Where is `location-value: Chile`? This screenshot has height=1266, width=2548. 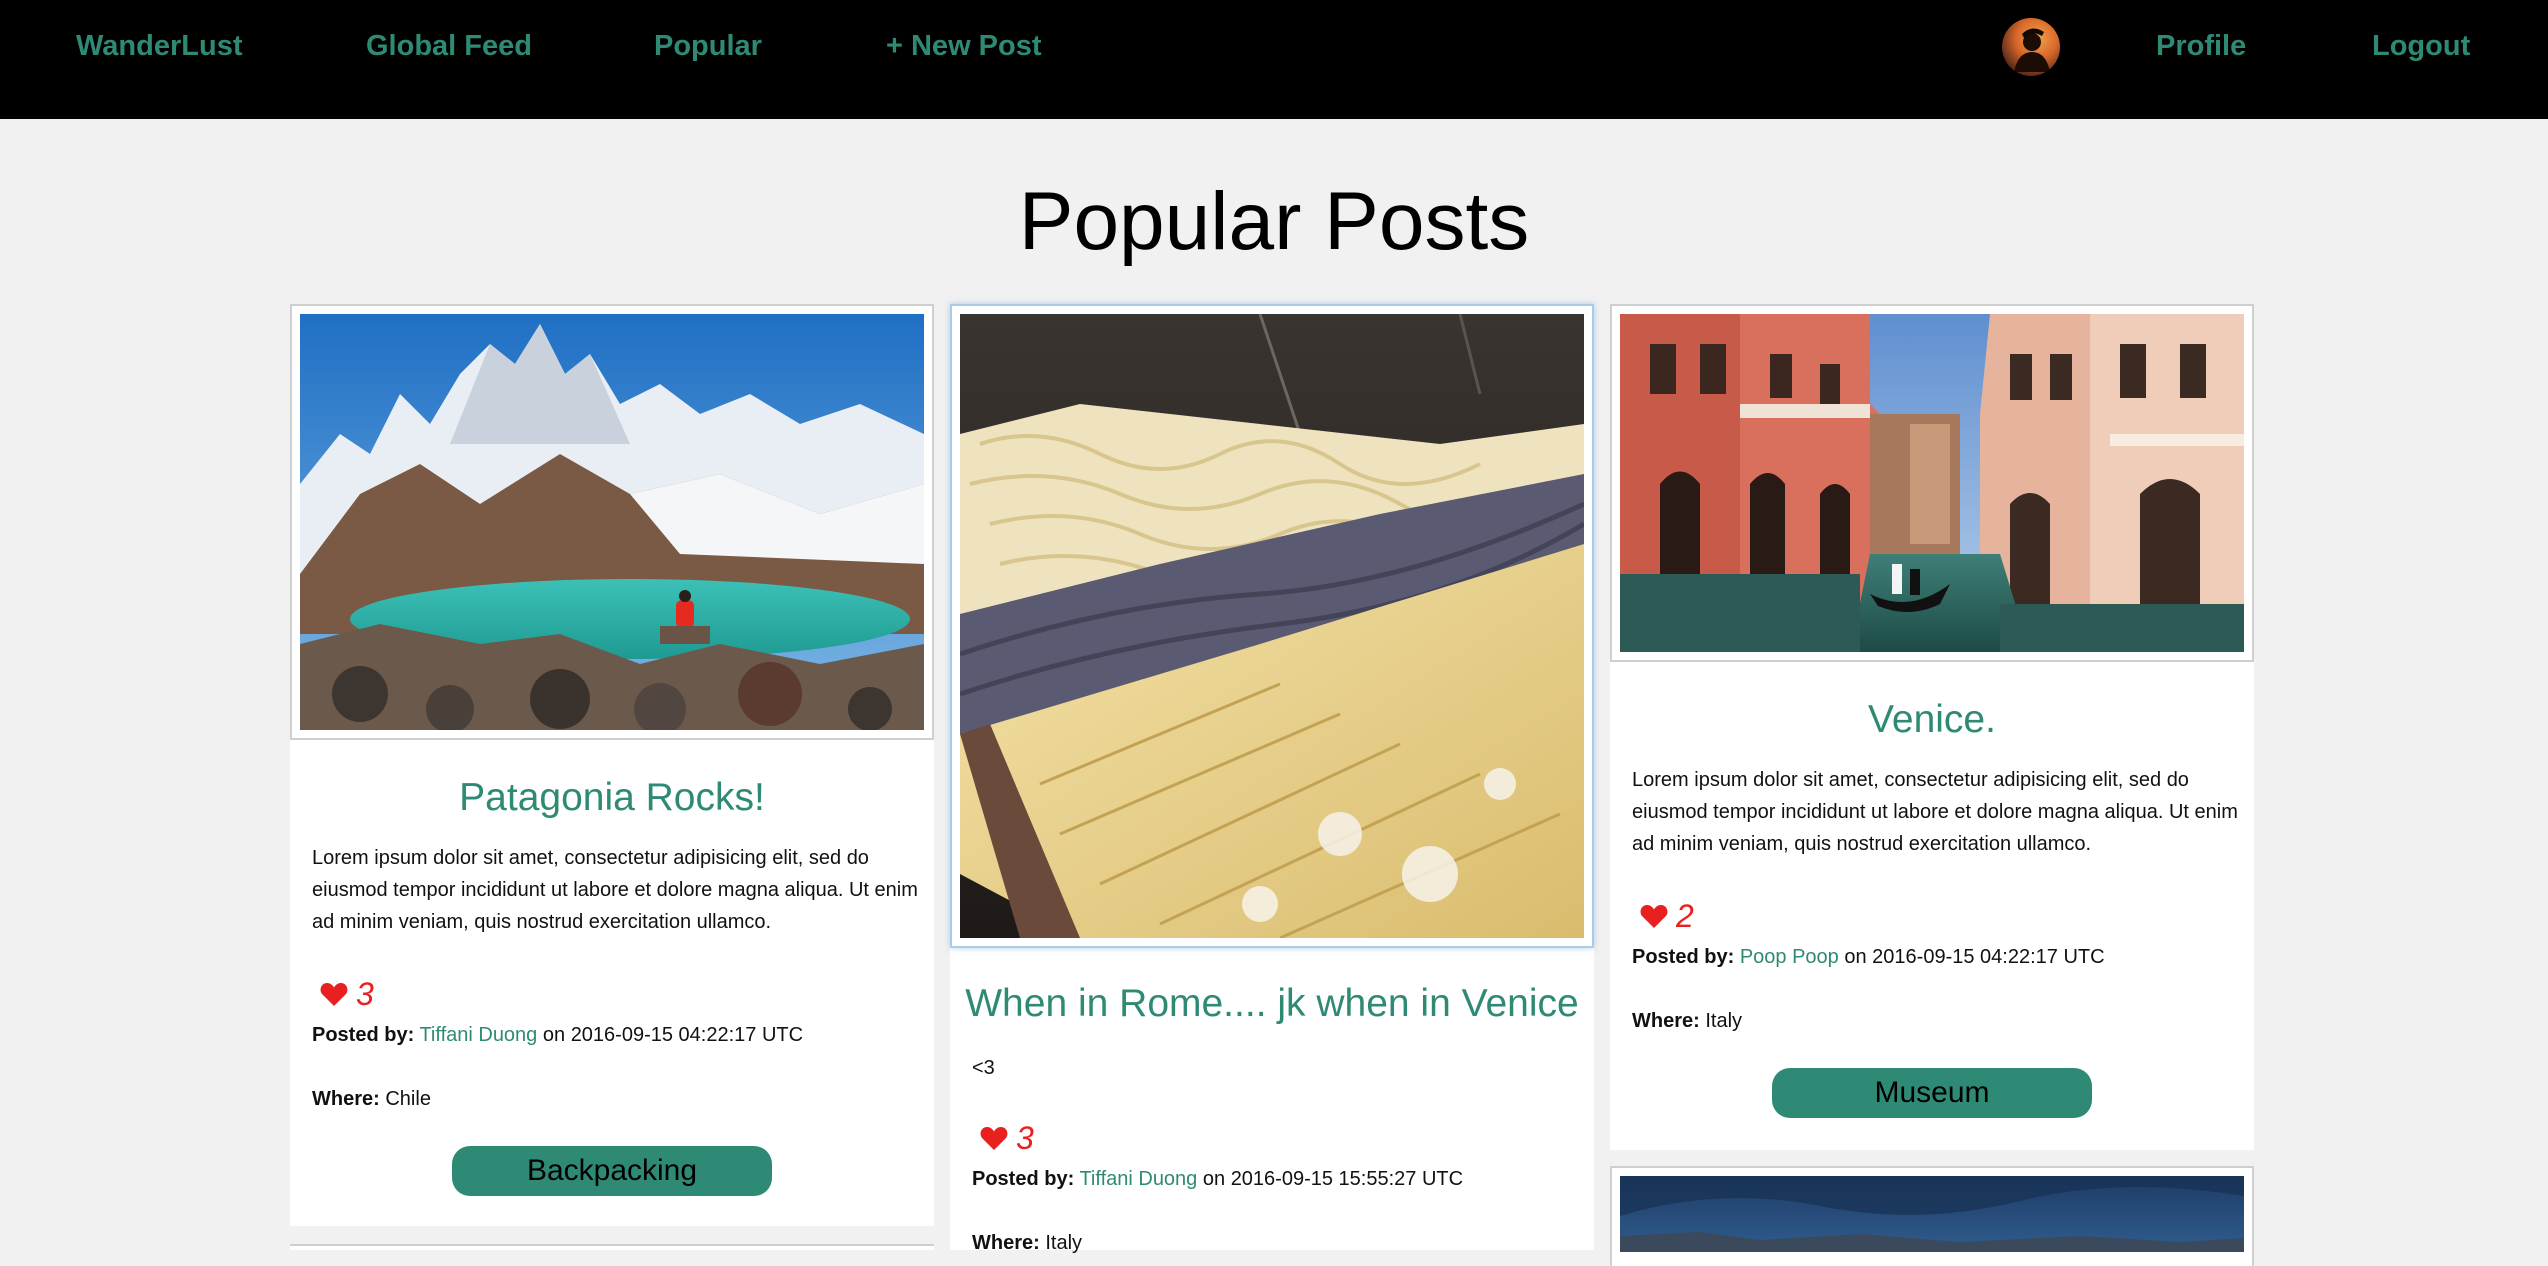
location-value: Chile is located at coordinates (408, 1099).